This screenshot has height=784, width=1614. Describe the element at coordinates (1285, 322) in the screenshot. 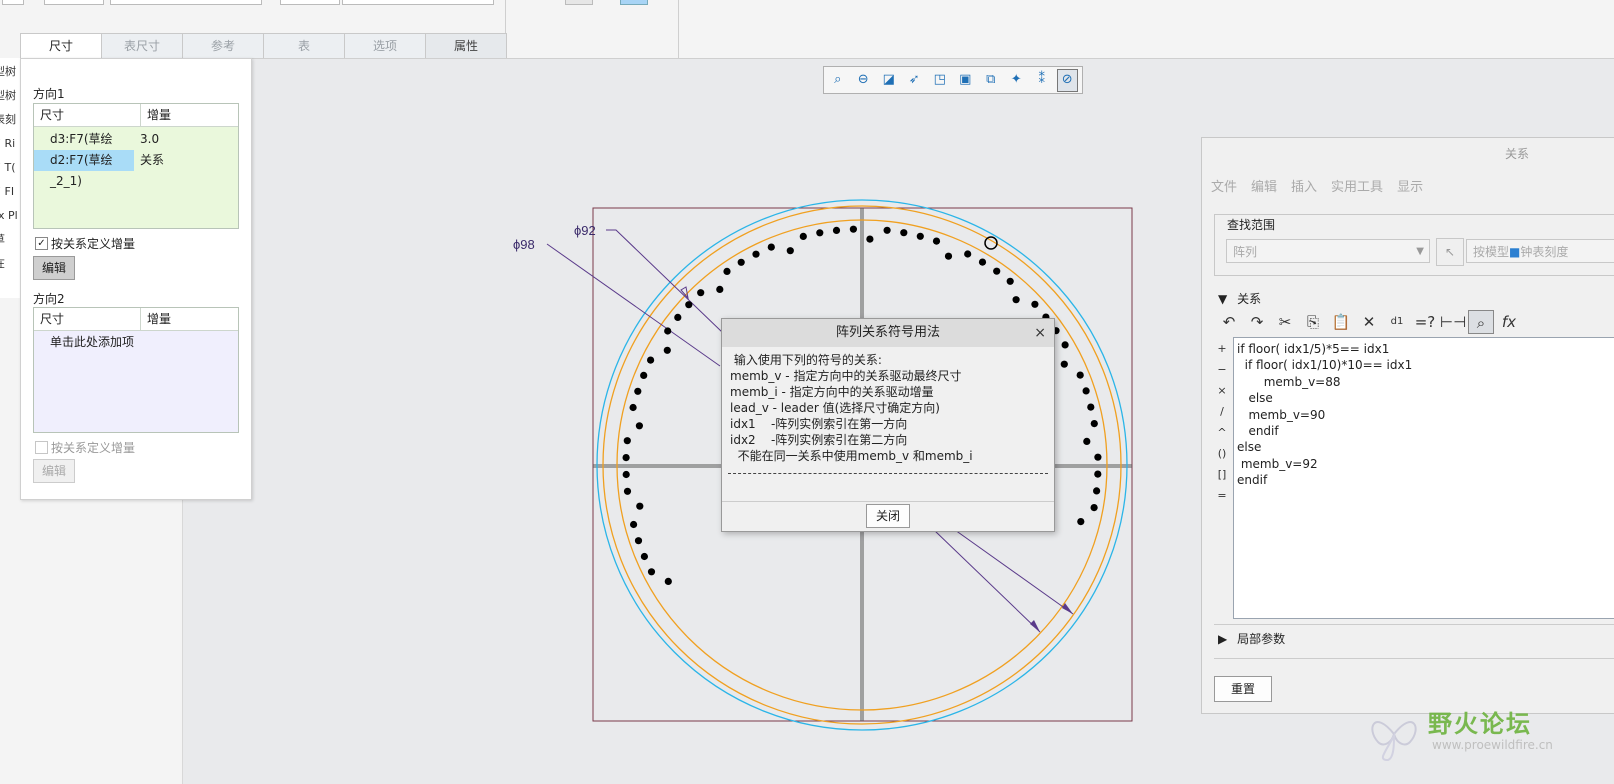

I see `cut-icon: ✂` at that location.